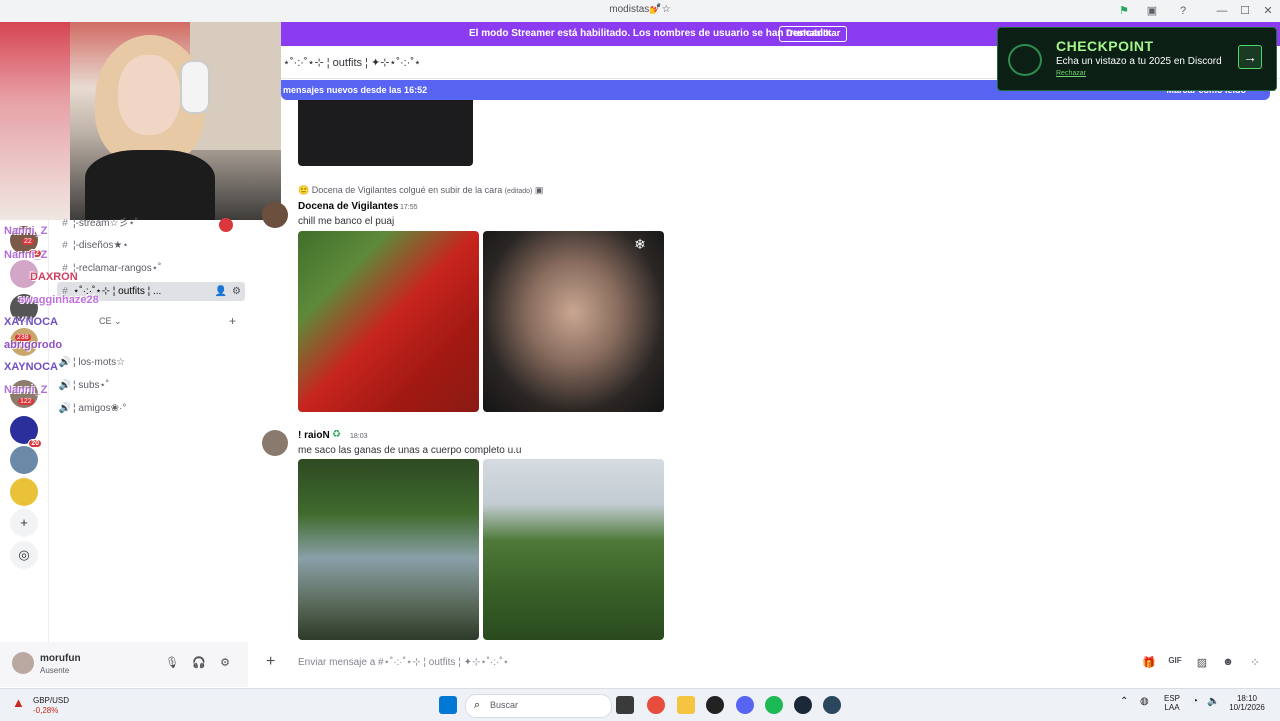 Image resolution: width=1280 pixels, height=721 pixels. What do you see at coordinates (1213, 701) in the screenshot?
I see `volume-icon: 🔈` at bounding box center [1213, 701].